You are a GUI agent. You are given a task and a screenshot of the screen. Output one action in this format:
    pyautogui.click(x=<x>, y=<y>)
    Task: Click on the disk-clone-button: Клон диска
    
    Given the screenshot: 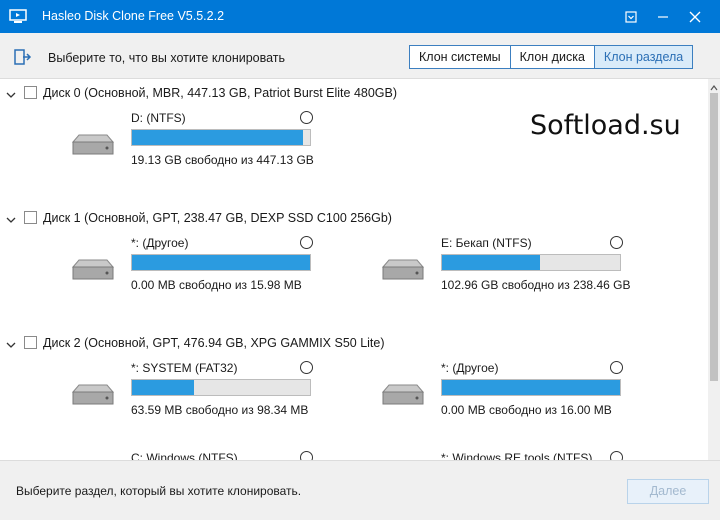 What is the action you would take?
    pyautogui.click(x=552, y=57)
    